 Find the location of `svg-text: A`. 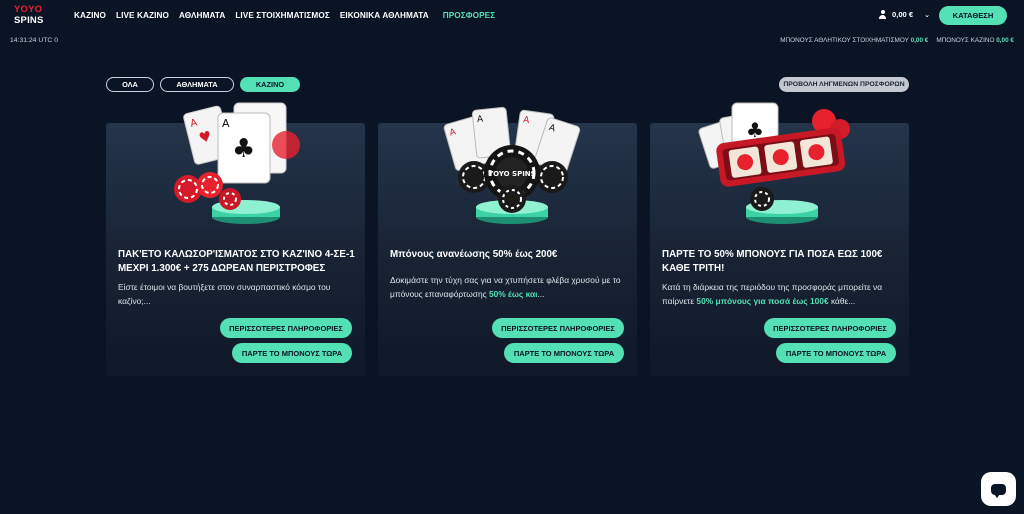

svg-text: A is located at coordinates (226, 123).